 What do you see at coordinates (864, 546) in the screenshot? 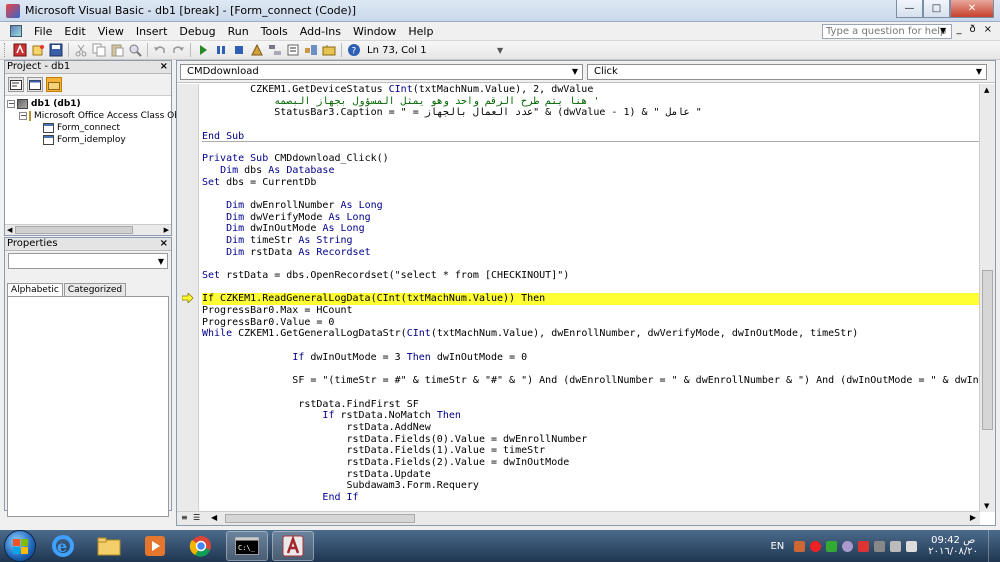
I see `tray-acrobat-icon` at bounding box center [864, 546].